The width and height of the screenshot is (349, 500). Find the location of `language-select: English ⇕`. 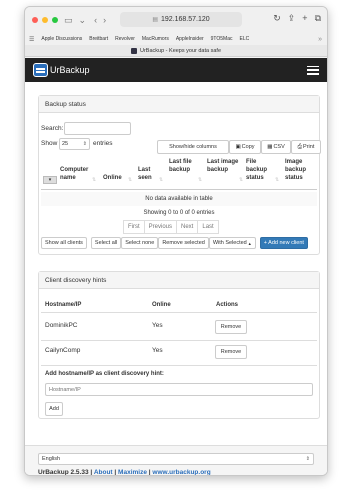

language-select: English ⇕ is located at coordinates (176, 459).